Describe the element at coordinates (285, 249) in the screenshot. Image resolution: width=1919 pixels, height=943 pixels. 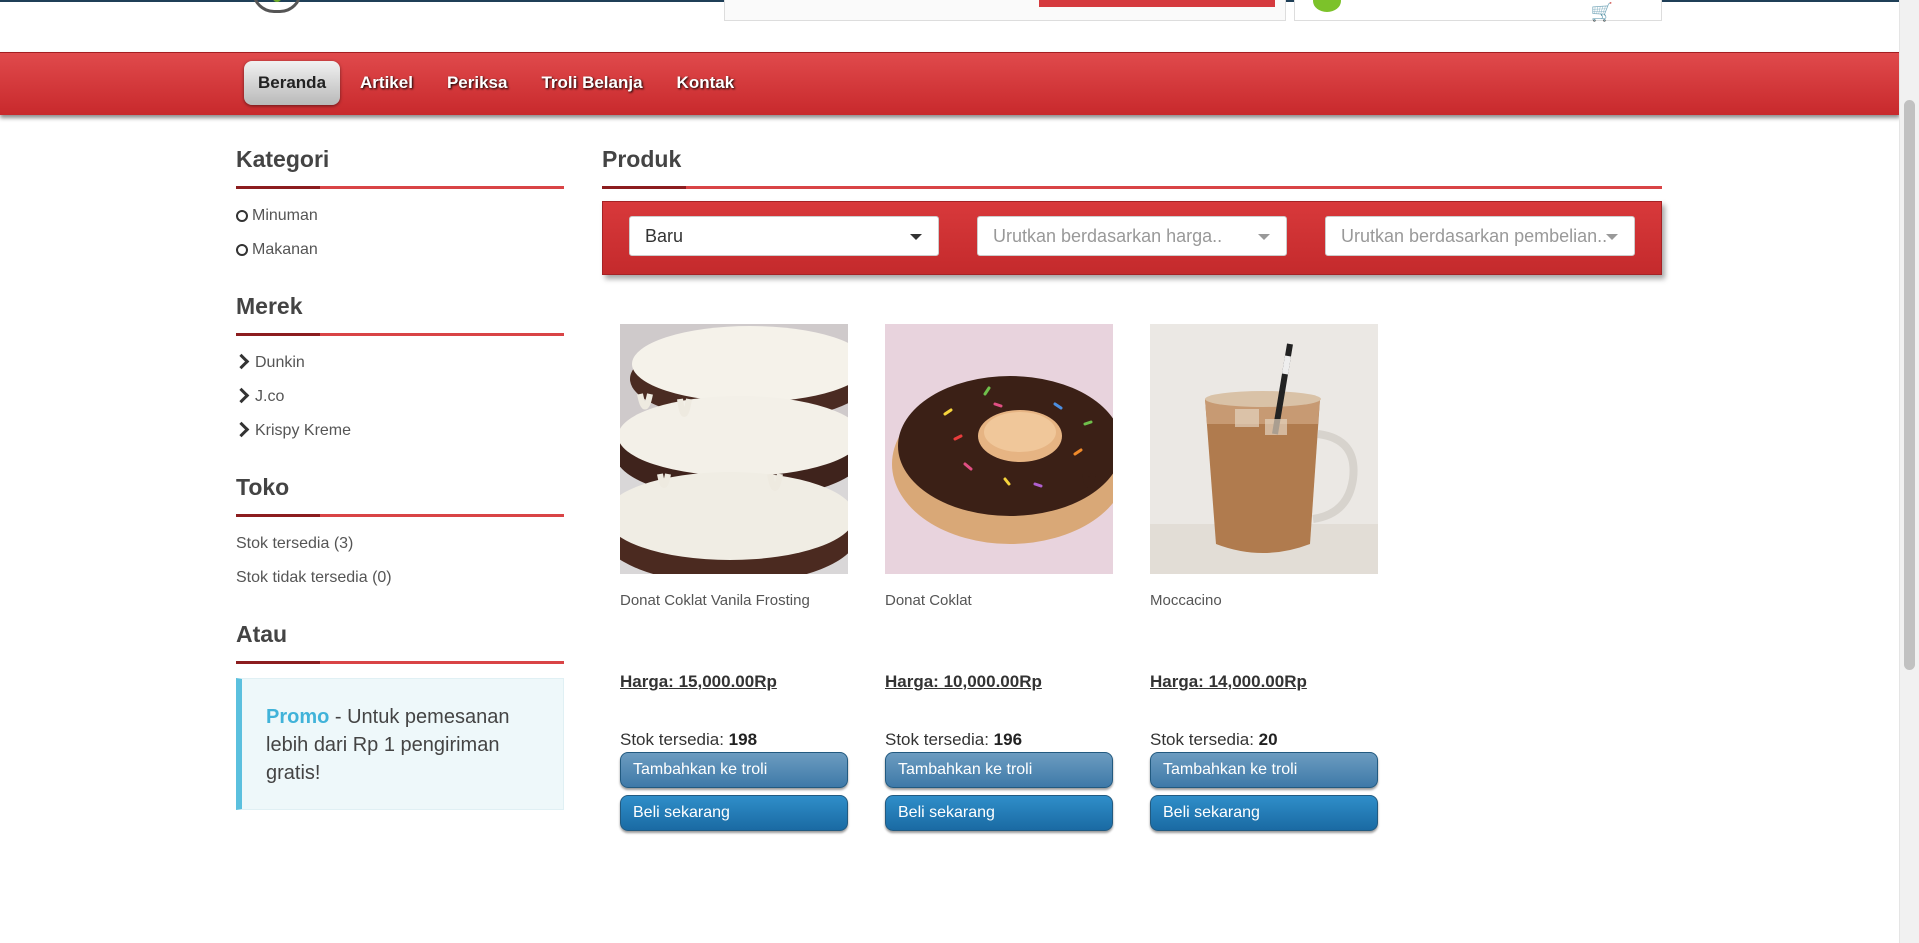
I see `category-label: Makanan` at that location.